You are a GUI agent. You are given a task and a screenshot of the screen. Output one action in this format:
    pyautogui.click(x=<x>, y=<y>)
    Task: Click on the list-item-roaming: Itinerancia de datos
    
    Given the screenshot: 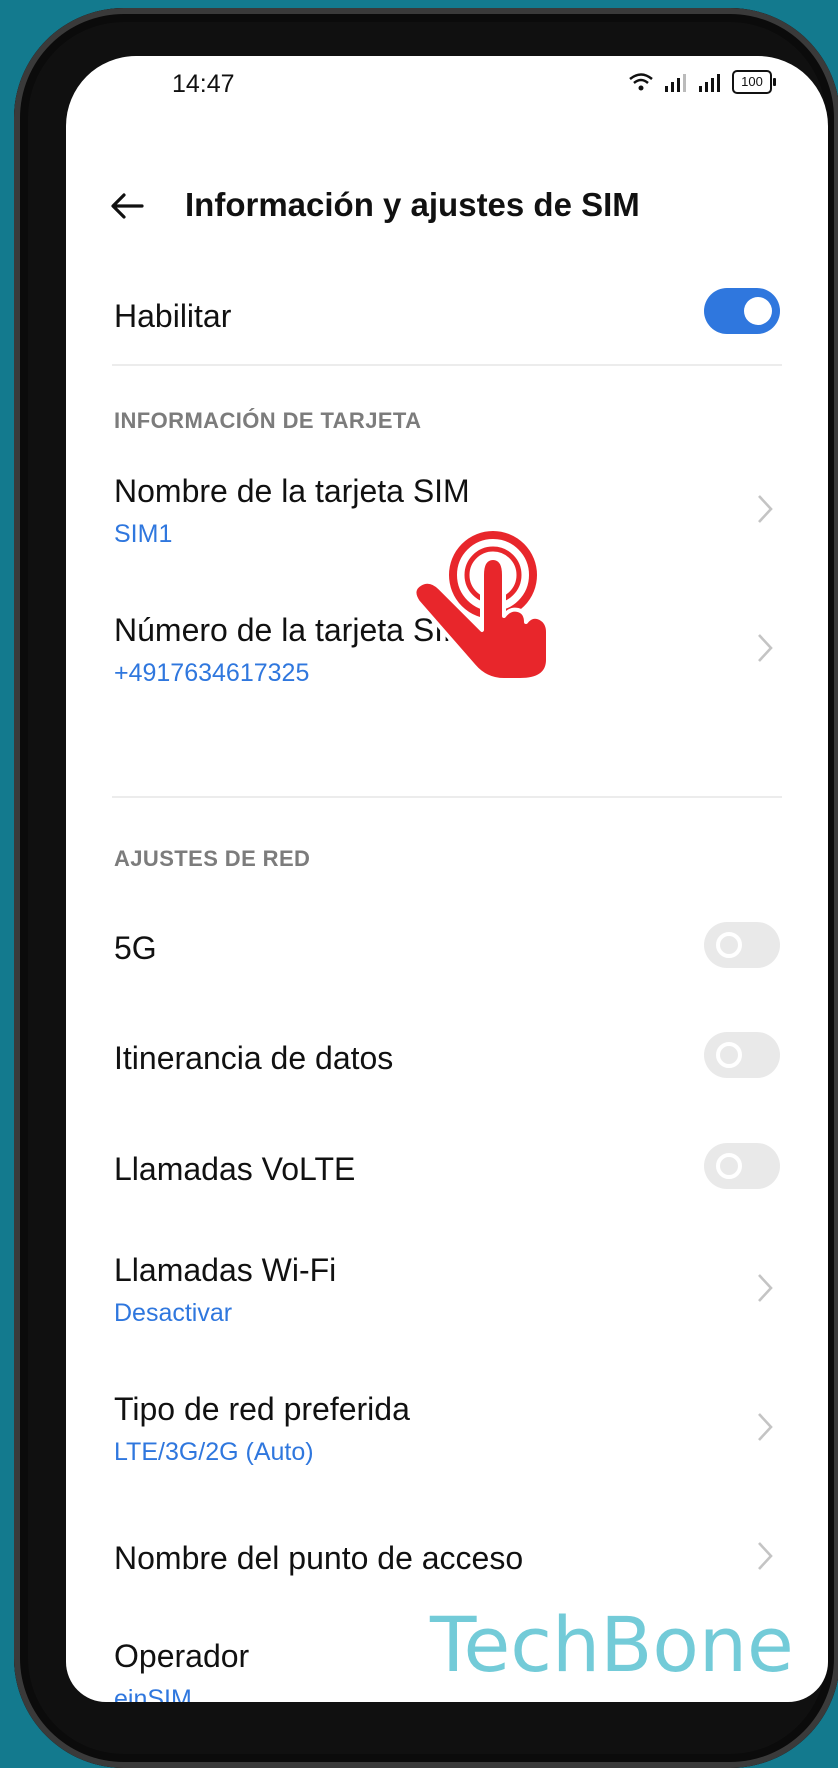 What is the action you would take?
    pyautogui.click(x=447, y=1057)
    